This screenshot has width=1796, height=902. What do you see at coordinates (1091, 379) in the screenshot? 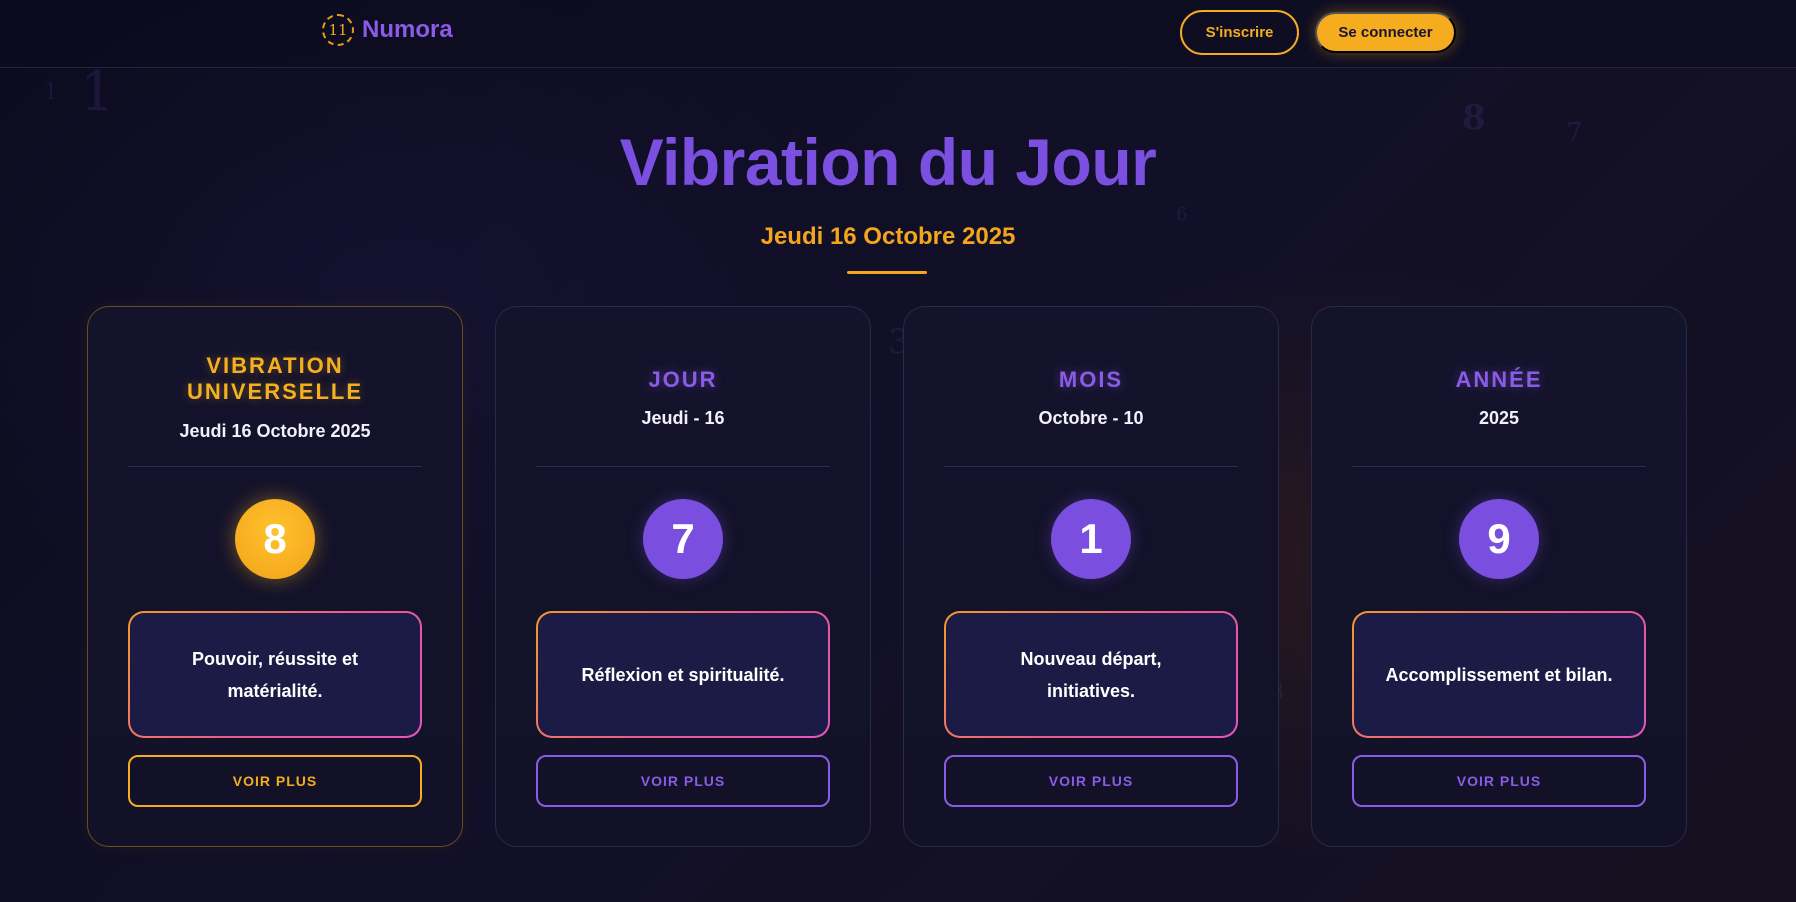
I see `card-title: MOIS` at bounding box center [1091, 379].